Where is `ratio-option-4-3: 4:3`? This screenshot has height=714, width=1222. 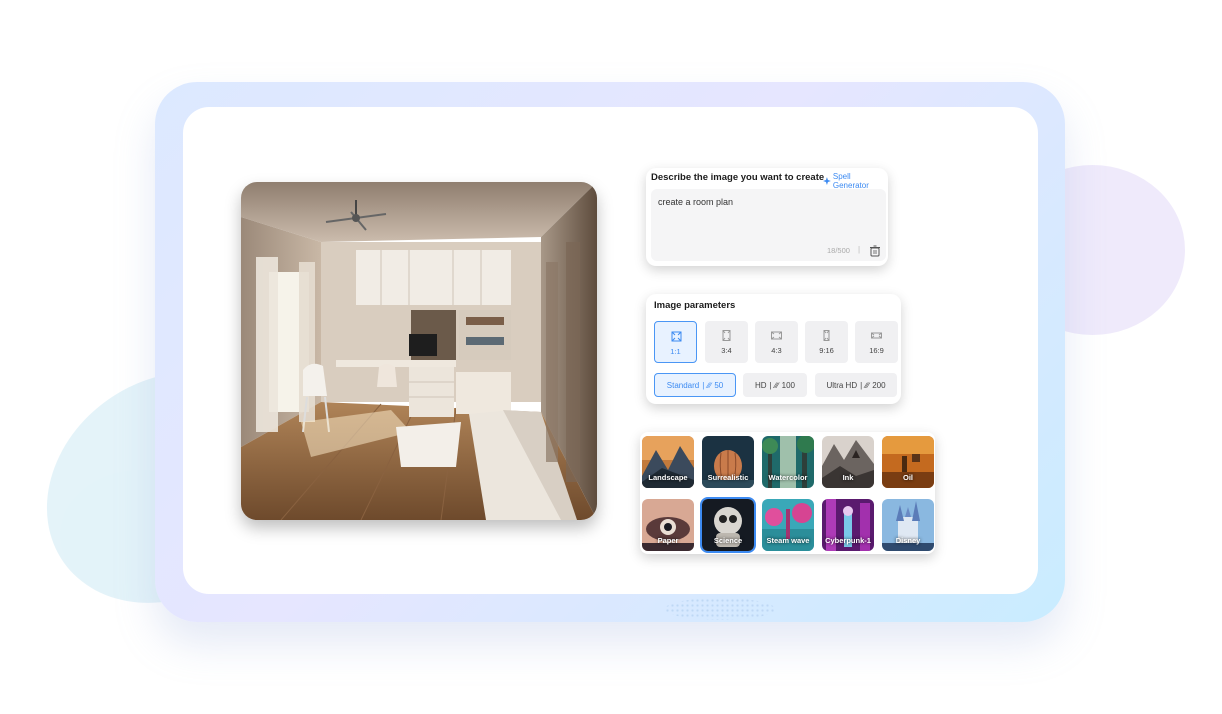 ratio-option-4-3: 4:3 is located at coordinates (776, 342).